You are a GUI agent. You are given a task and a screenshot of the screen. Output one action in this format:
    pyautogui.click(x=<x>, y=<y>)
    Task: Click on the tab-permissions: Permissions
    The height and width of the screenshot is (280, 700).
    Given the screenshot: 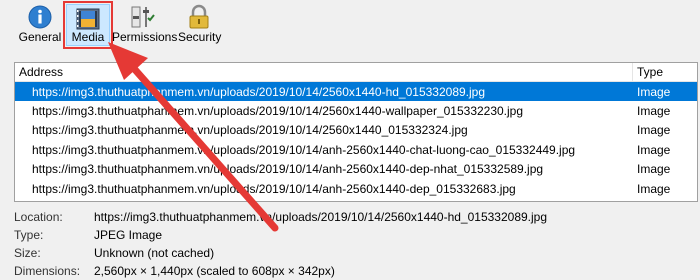 What is the action you would take?
    pyautogui.click(x=145, y=24)
    